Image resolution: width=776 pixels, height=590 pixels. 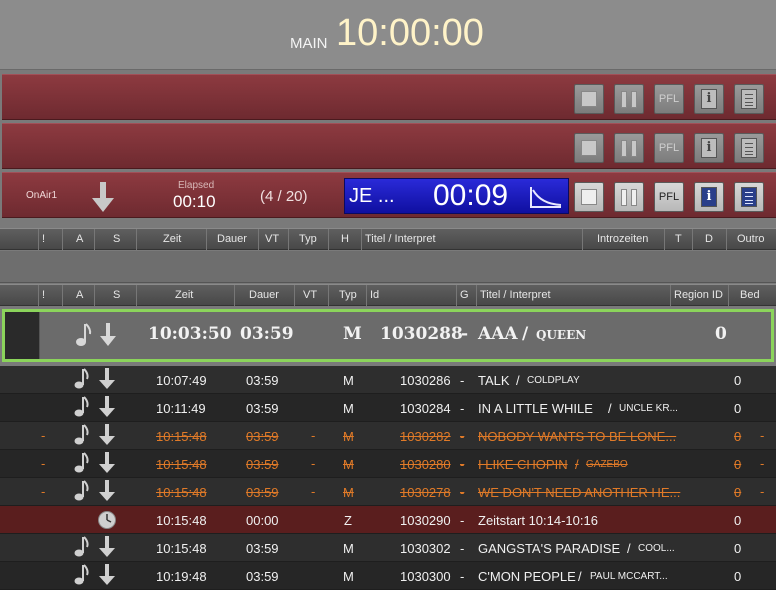 I want to click on row-zeit: 10:11:49, so click(x=181, y=408).